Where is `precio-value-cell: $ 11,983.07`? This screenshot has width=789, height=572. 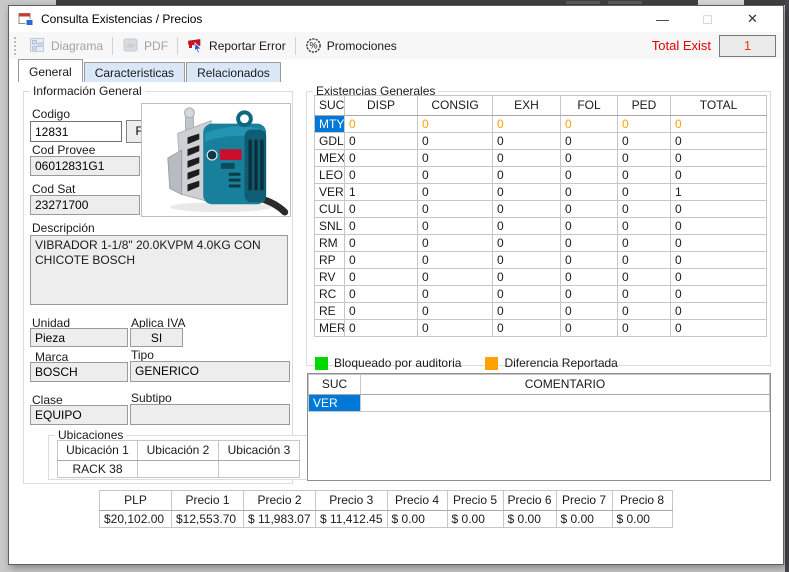
precio-value-cell: $ 11,983.07 is located at coordinates (279, 519).